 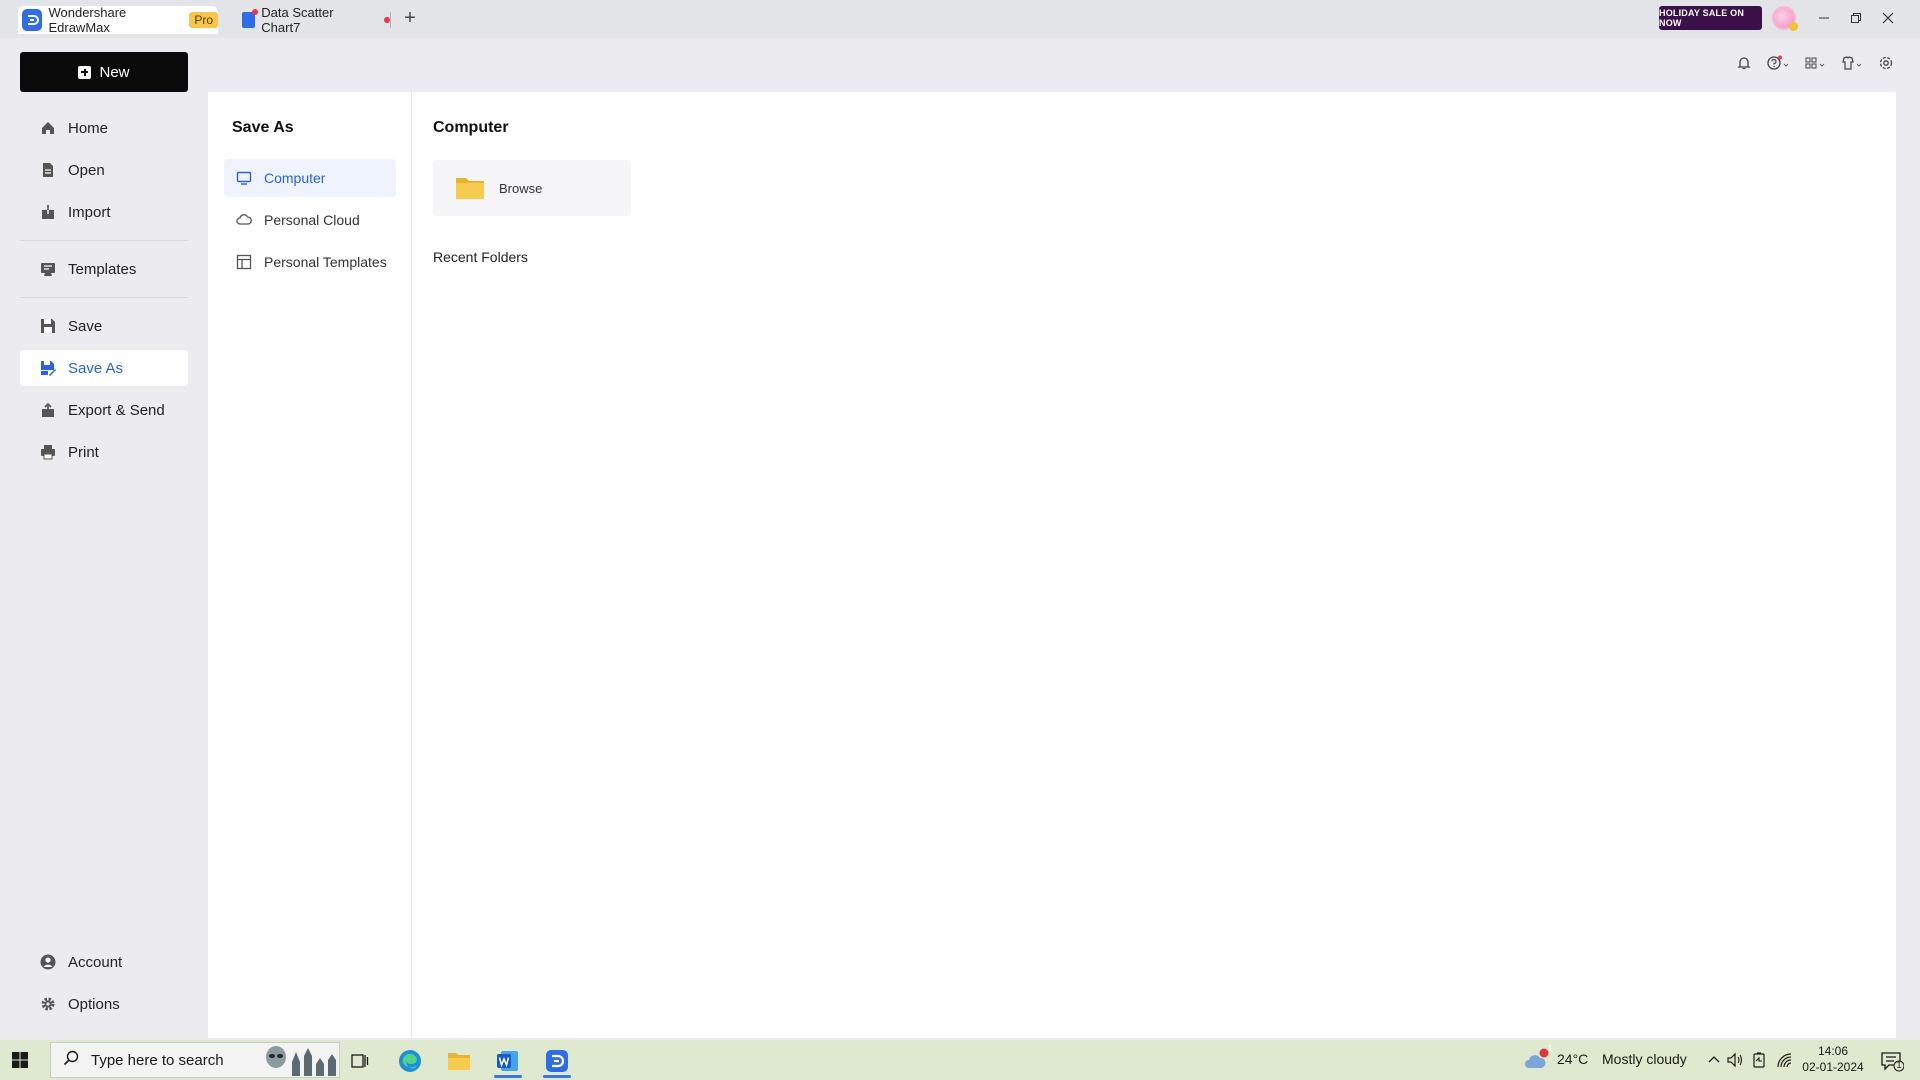 I want to click on template-layout-icon, so click(x=244, y=262).